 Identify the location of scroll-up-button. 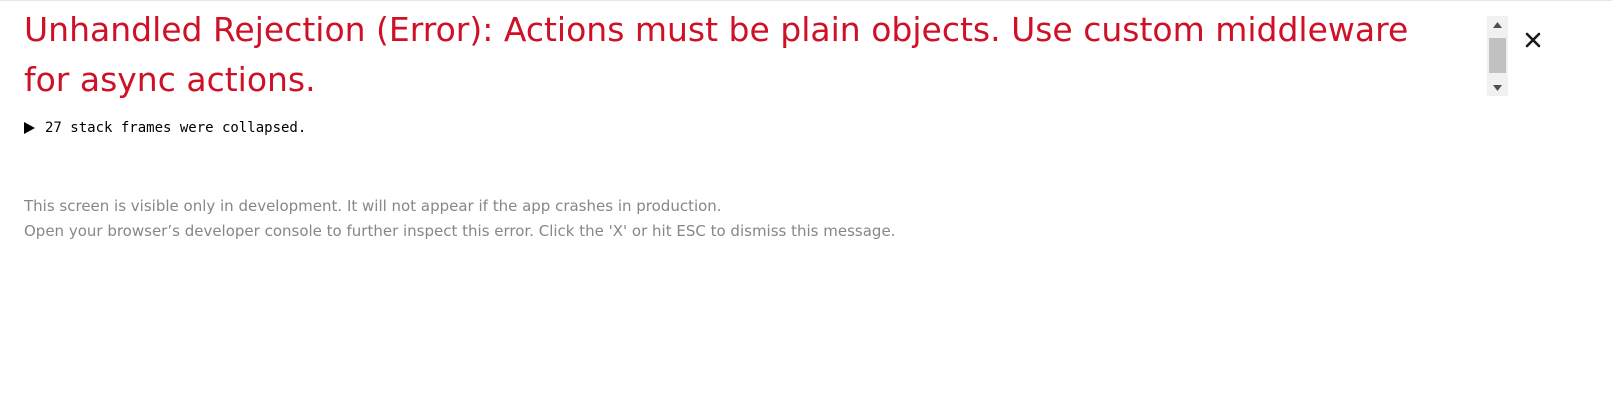
(1497, 24).